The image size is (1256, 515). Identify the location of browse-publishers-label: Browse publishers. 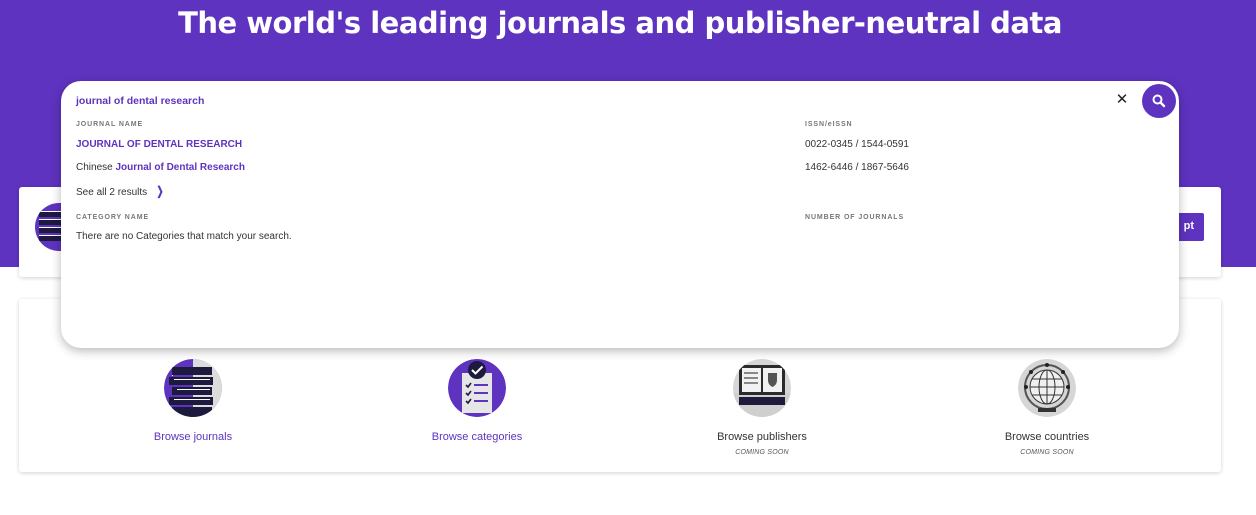
(762, 437).